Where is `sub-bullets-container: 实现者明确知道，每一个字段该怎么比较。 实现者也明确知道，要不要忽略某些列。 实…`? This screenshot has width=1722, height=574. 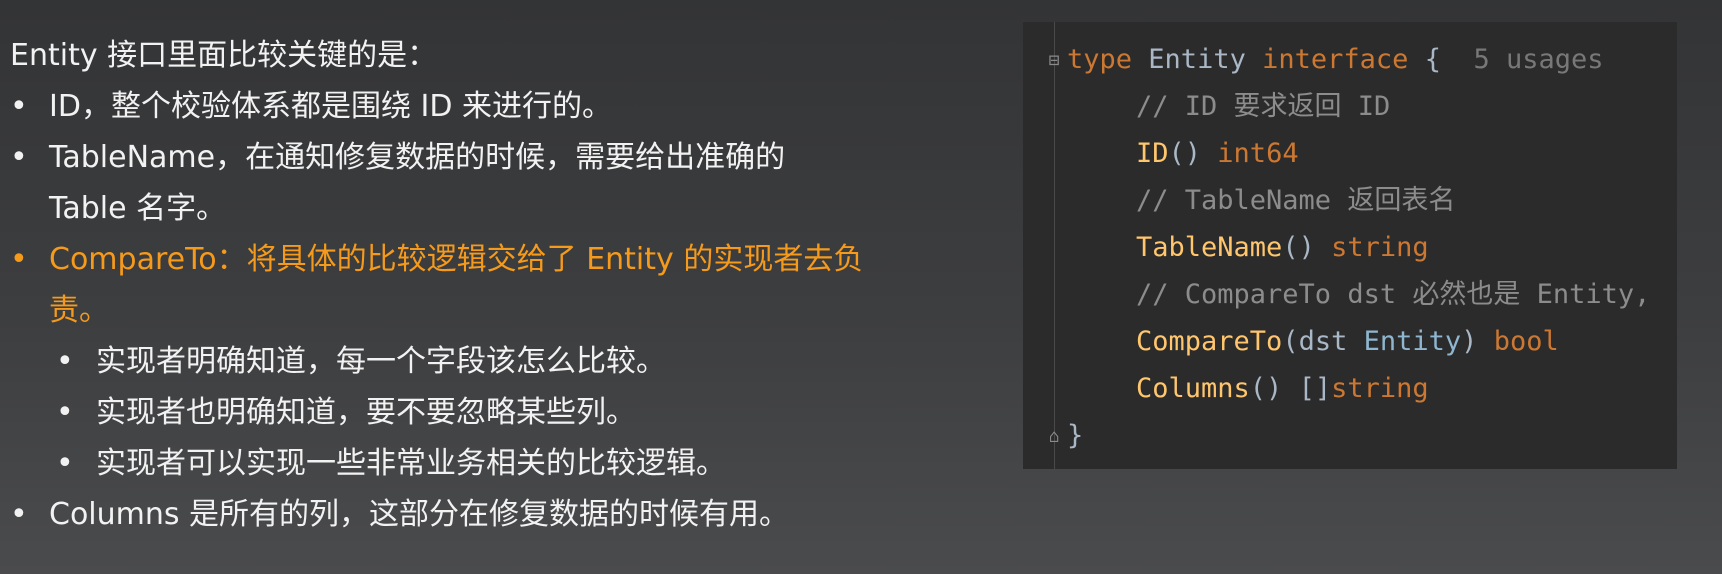
sub-bullets-container: 实现者明确知道，每一个字段该怎么比较。 实现者也明确知道，要不要忽略某些列。 实… is located at coordinates (450, 412).